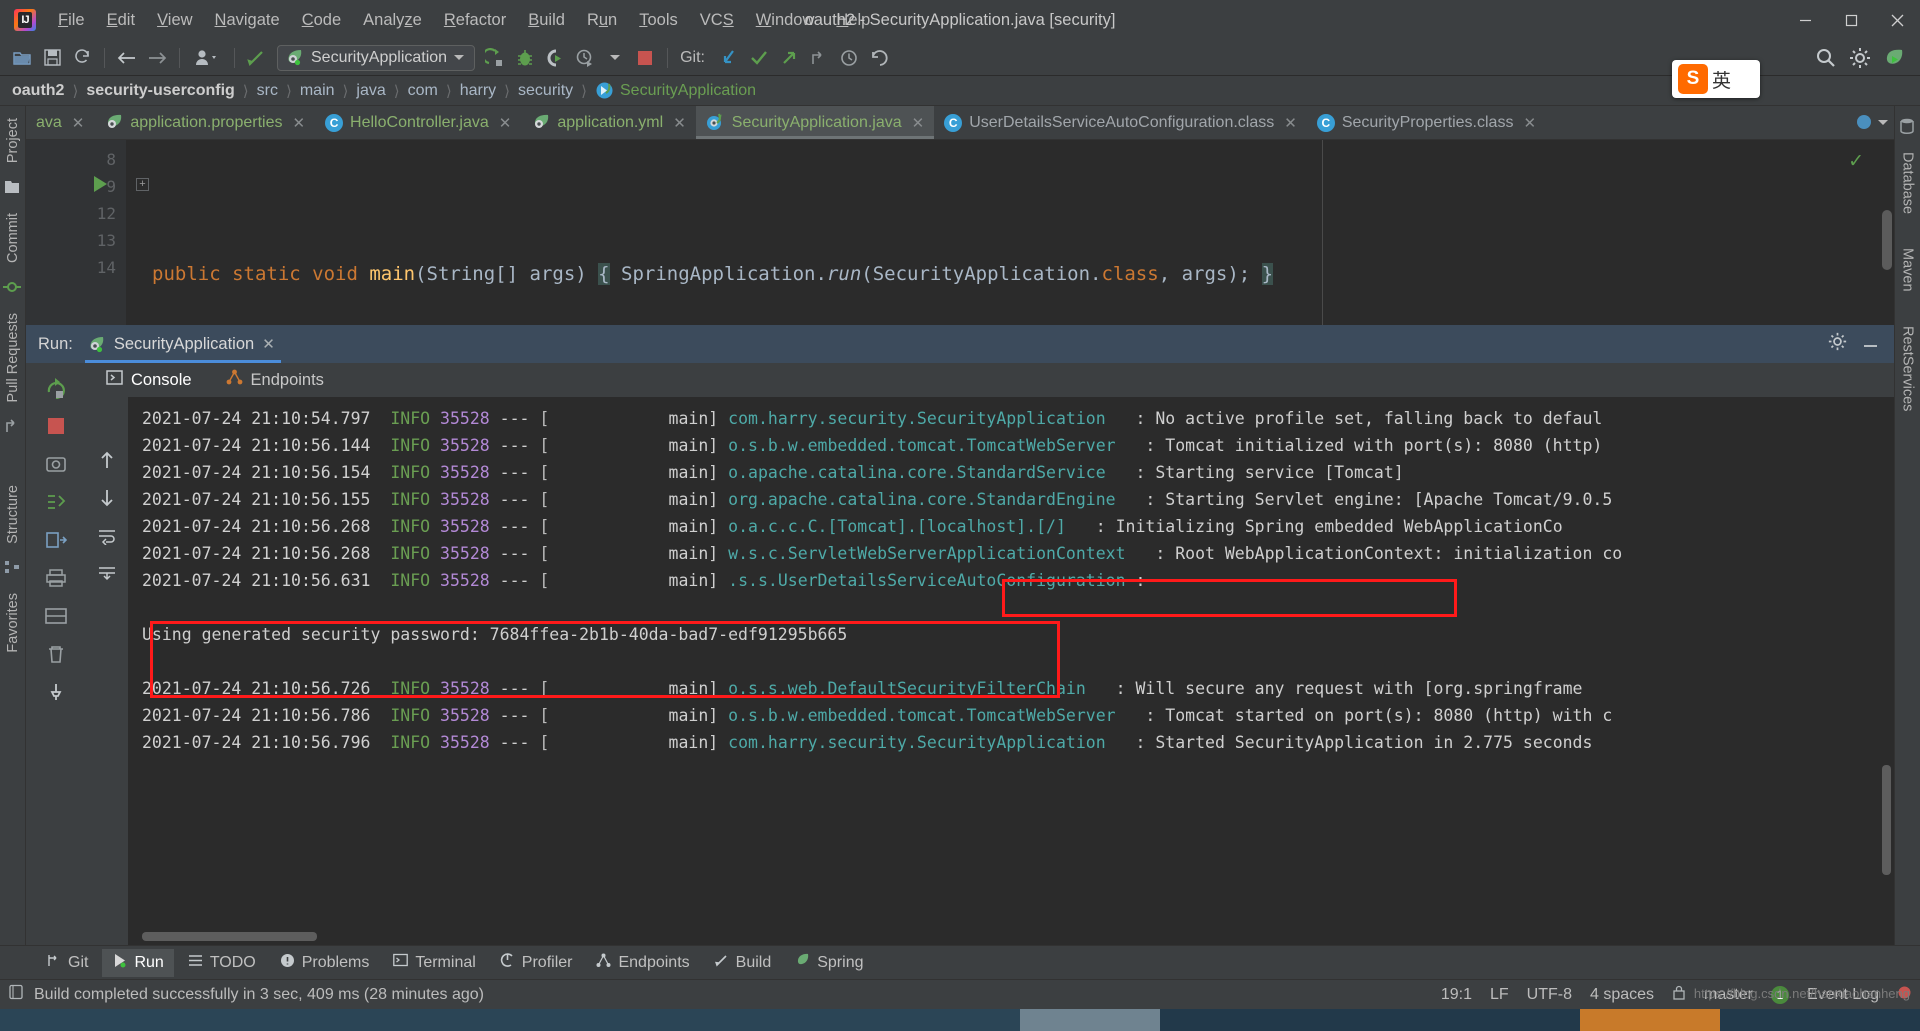 This screenshot has height=1031, width=1920. What do you see at coordinates (459, 57) in the screenshot?
I see `chevron-down-icon` at bounding box center [459, 57].